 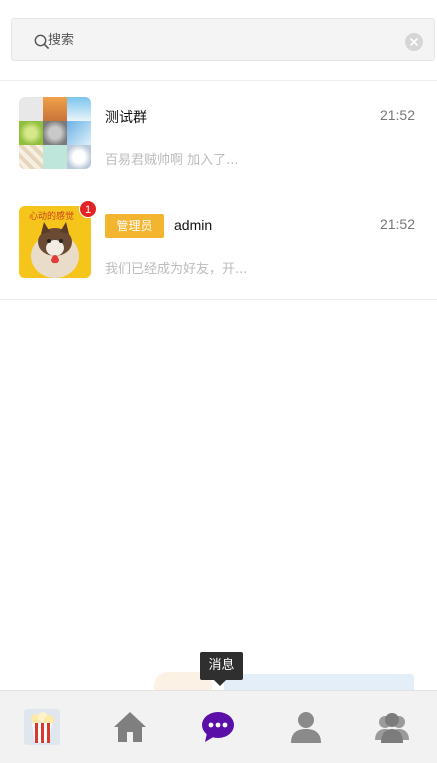 I want to click on home-icon, so click(x=130, y=727).